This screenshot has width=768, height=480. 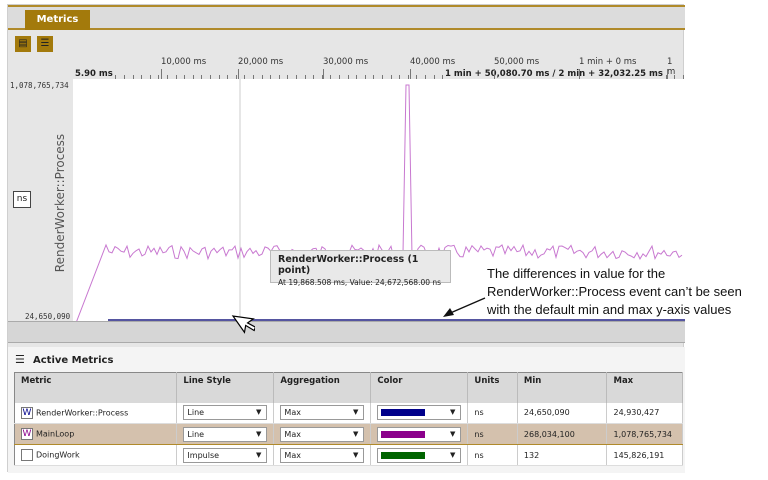 I want to click on ruler-tick-label: 50,000 ms, so click(x=517, y=62).